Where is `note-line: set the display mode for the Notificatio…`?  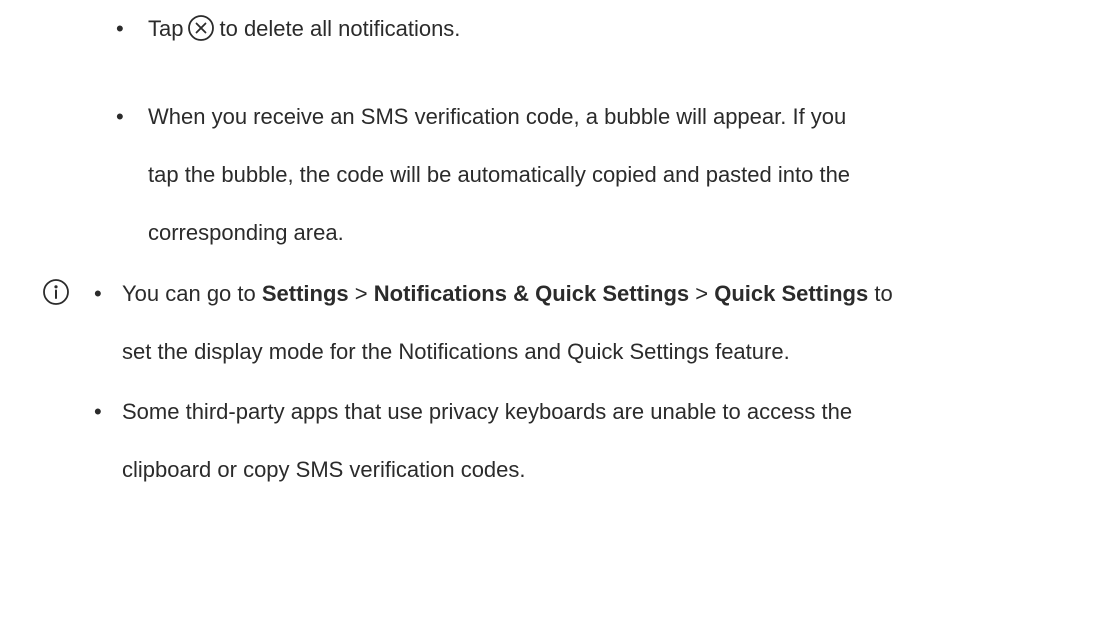
note-line: set the display mode for the Notificatio… is located at coordinates (456, 351).